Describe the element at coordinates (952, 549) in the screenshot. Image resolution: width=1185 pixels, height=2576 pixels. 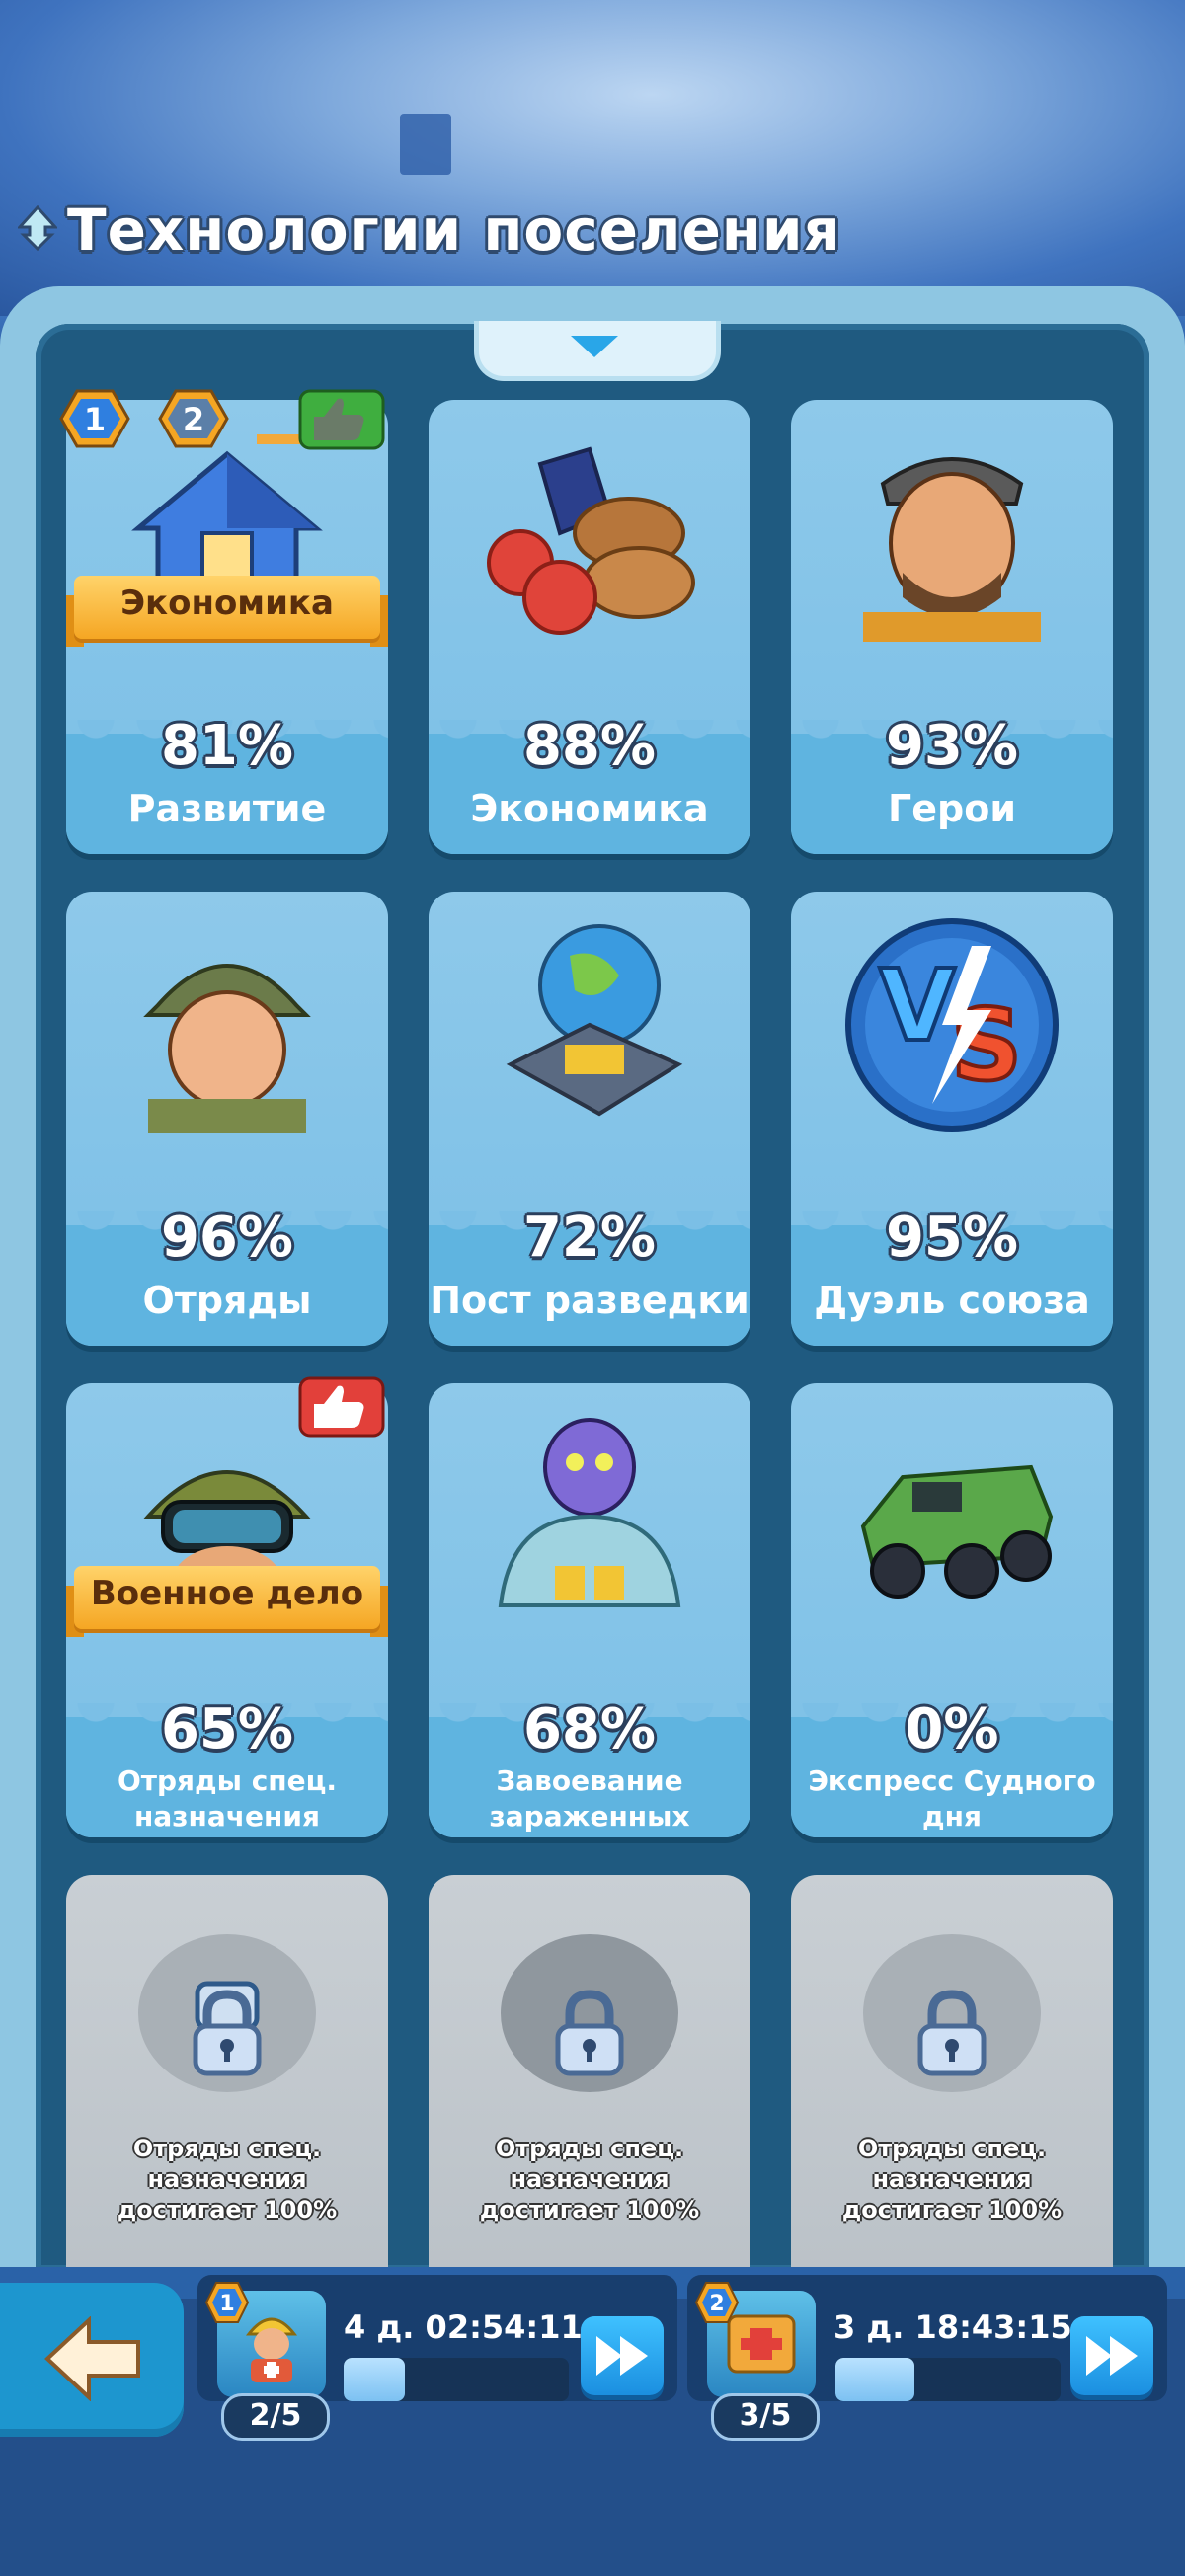
I see `hero-portrait-icon` at that location.